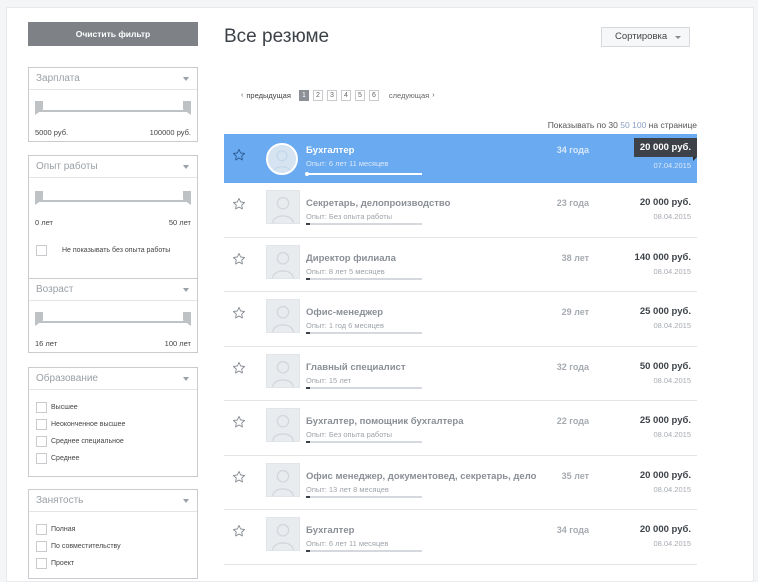  Describe the element at coordinates (113, 252) in the screenshot. I see `no-experience-checkbox-row: Не показывать без опыта работы` at that location.